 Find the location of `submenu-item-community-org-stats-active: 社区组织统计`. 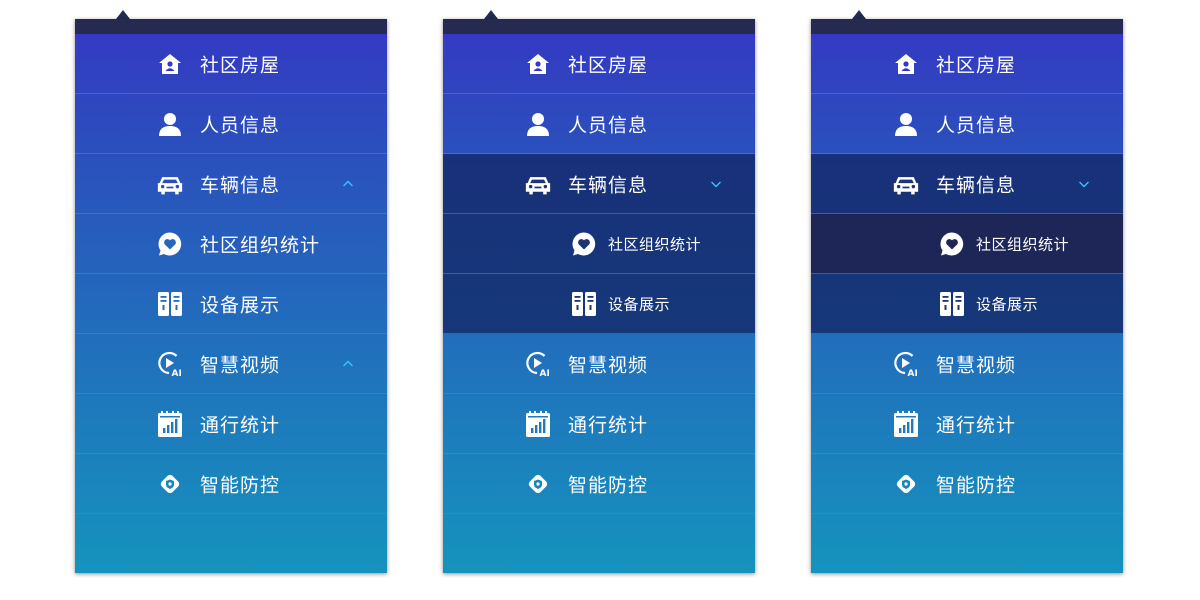

submenu-item-community-org-stats-active: 社区组织统计 is located at coordinates (967, 244).